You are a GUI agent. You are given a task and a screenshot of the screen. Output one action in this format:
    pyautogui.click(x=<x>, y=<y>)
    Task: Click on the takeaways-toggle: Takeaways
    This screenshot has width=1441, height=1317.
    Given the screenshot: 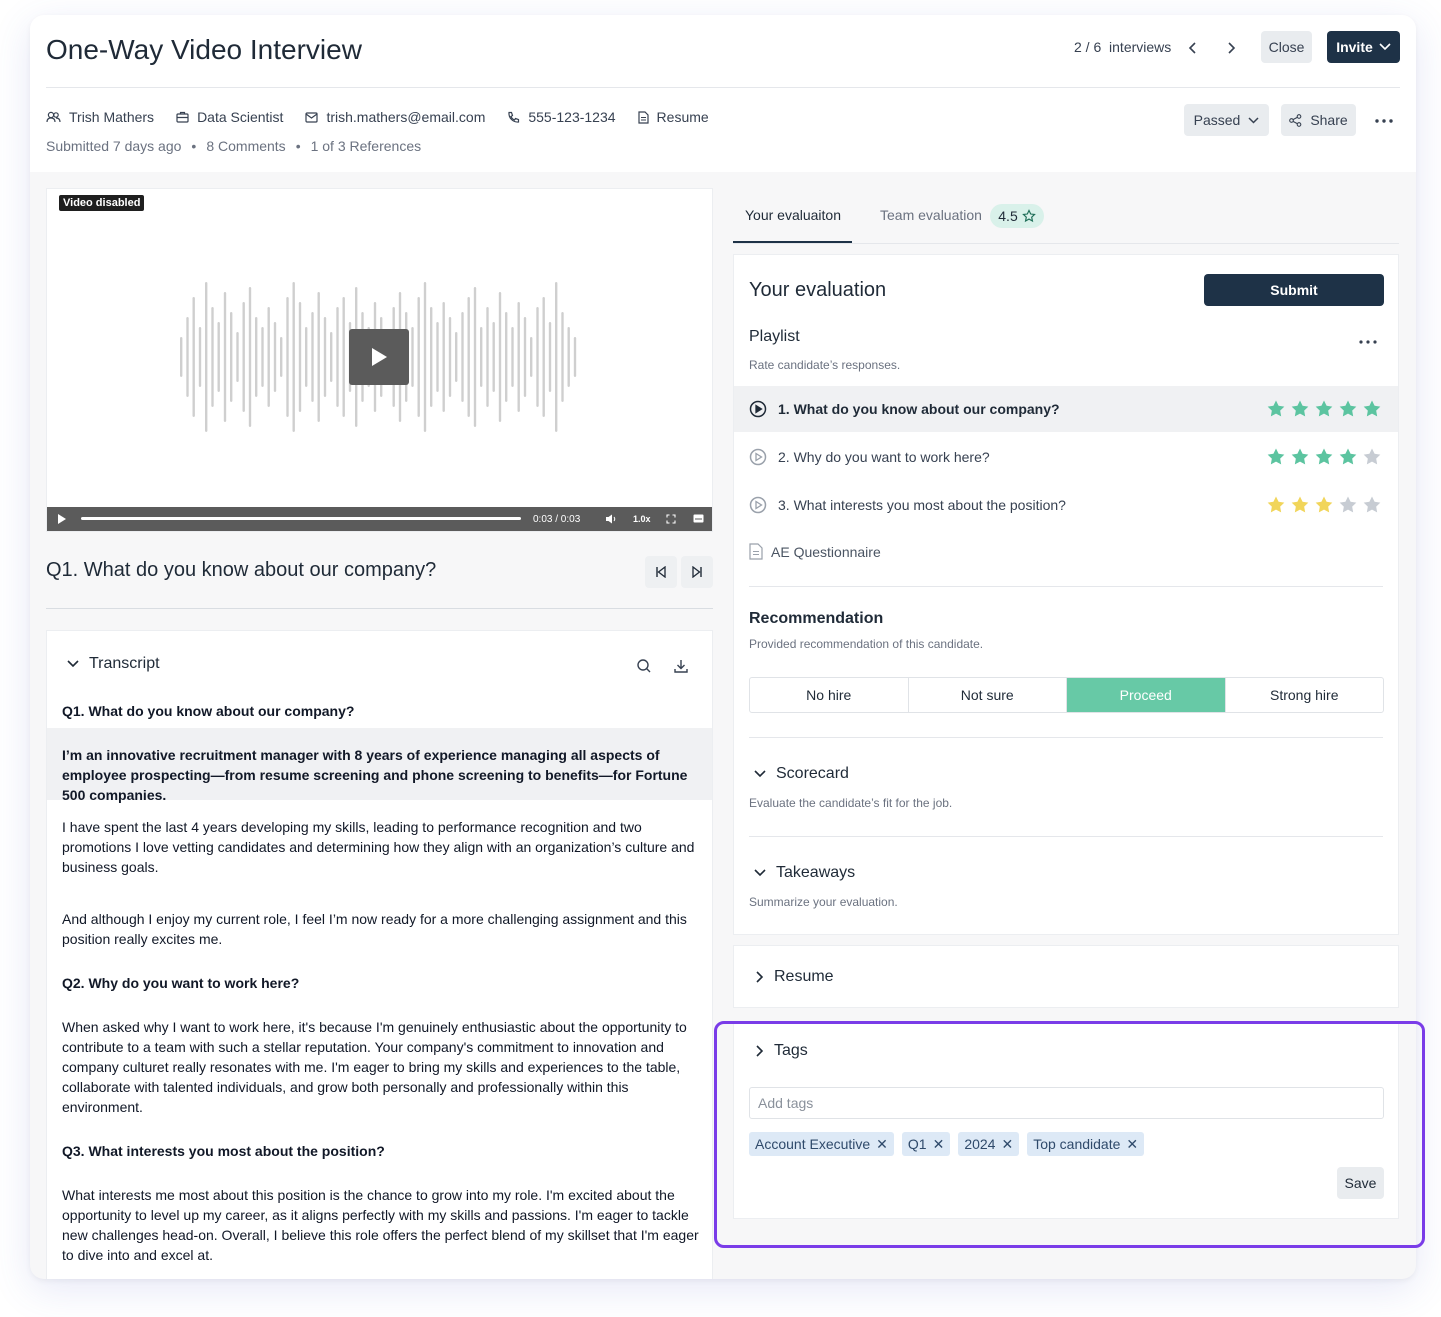 What is the action you would take?
    pyautogui.click(x=804, y=873)
    